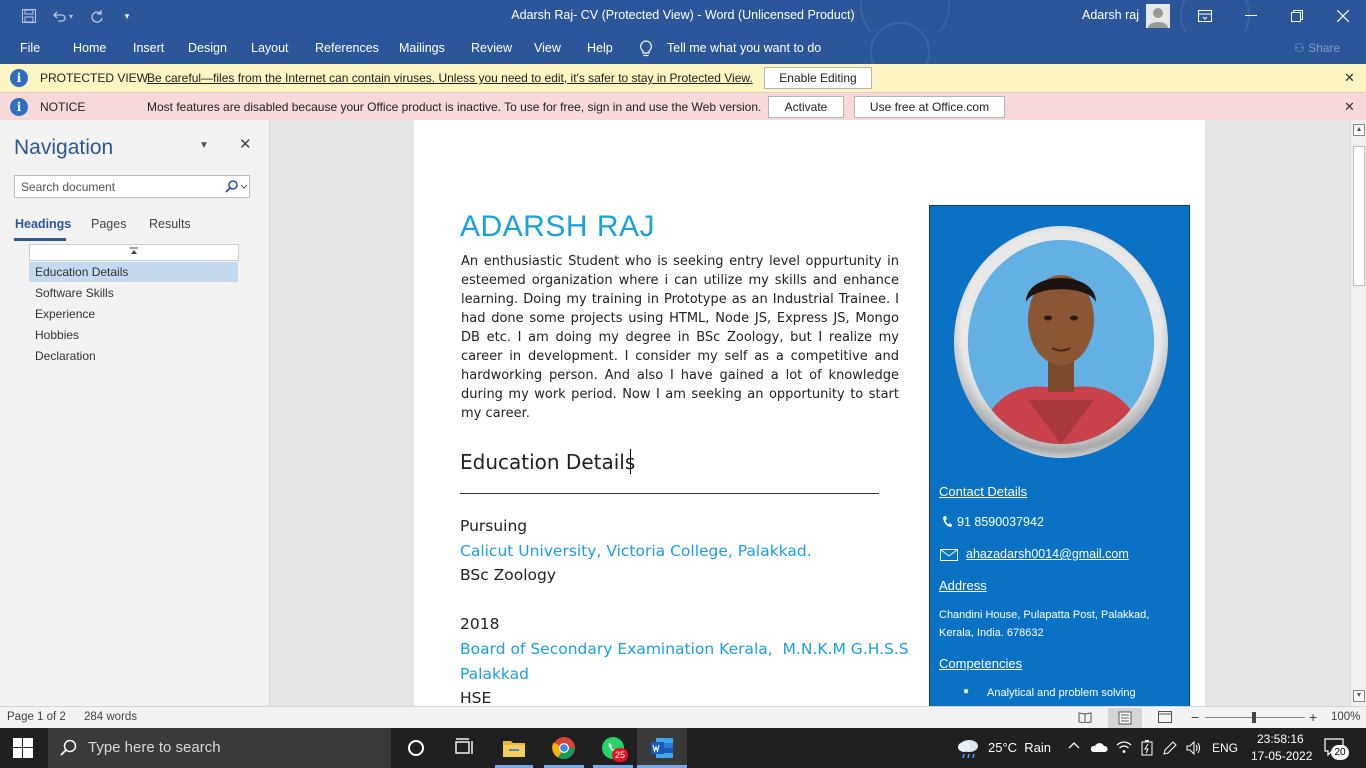 The height and width of the screenshot is (768, 1366). What do you see at coordinates (1158, 16) in the screenshot?
I see `avatar` at bounding box center [1158, 16].